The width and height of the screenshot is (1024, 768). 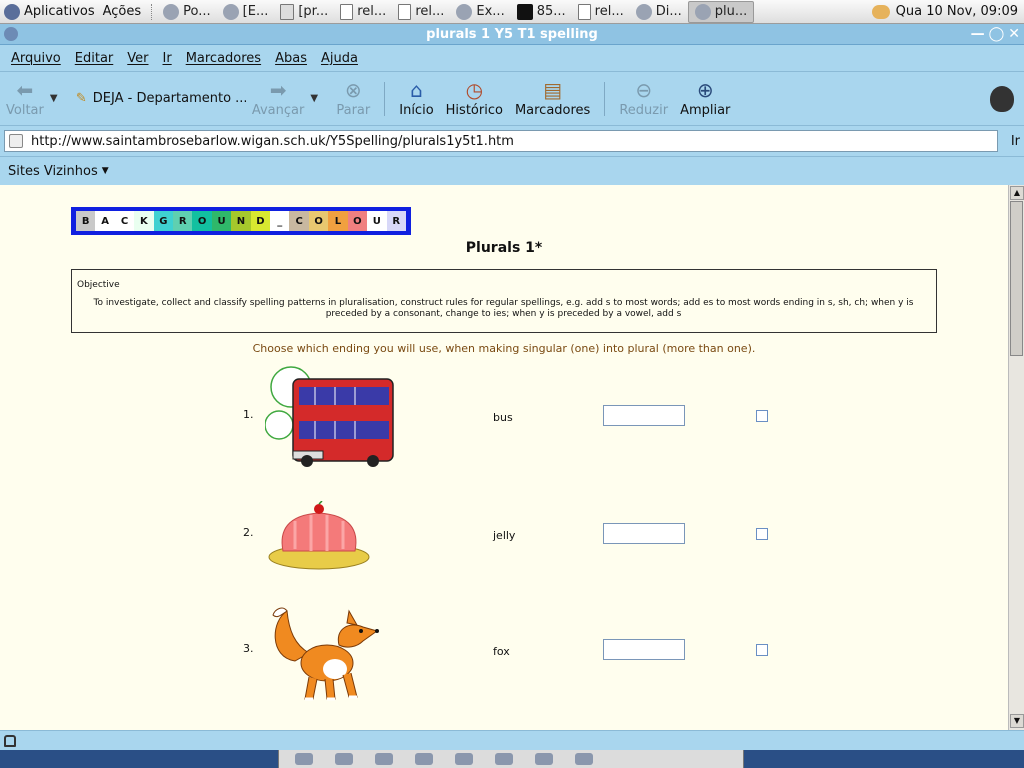 I want to click on back-label: Voltar, so click(x=25, y=110).